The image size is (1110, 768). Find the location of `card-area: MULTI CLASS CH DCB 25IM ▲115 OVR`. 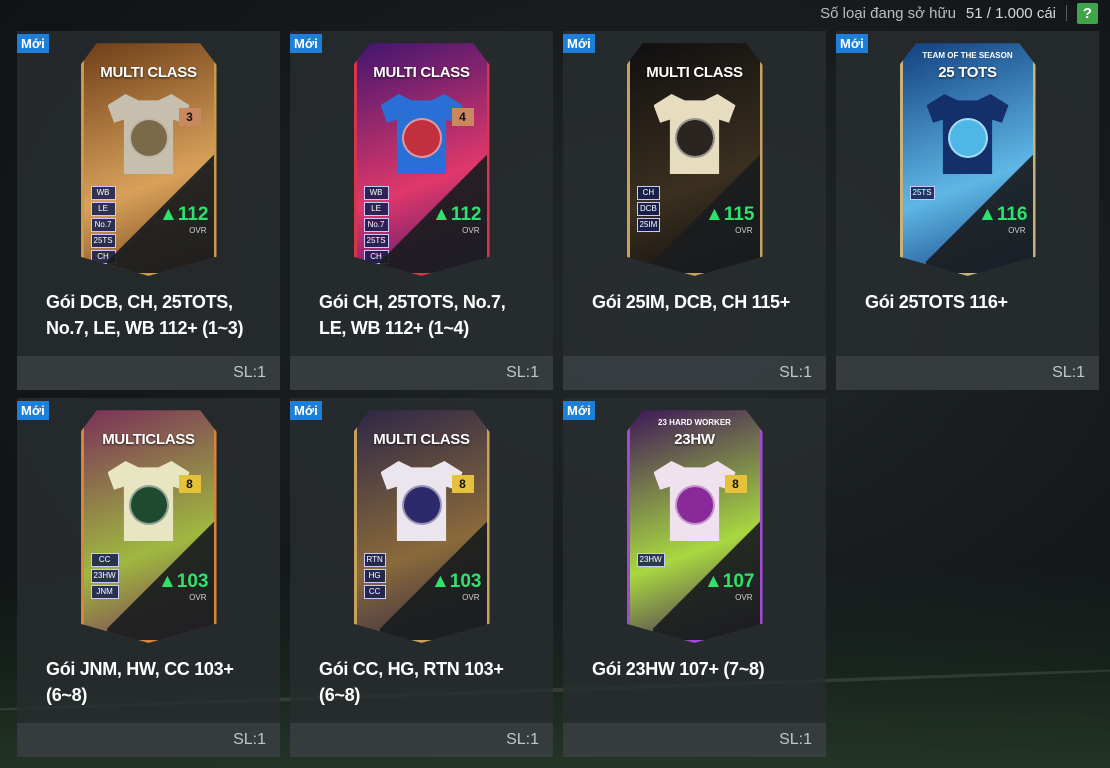

card-area: MULTI CLASS CH DCB 25IM ▲115 OVR is located at coordinates (694, 156).